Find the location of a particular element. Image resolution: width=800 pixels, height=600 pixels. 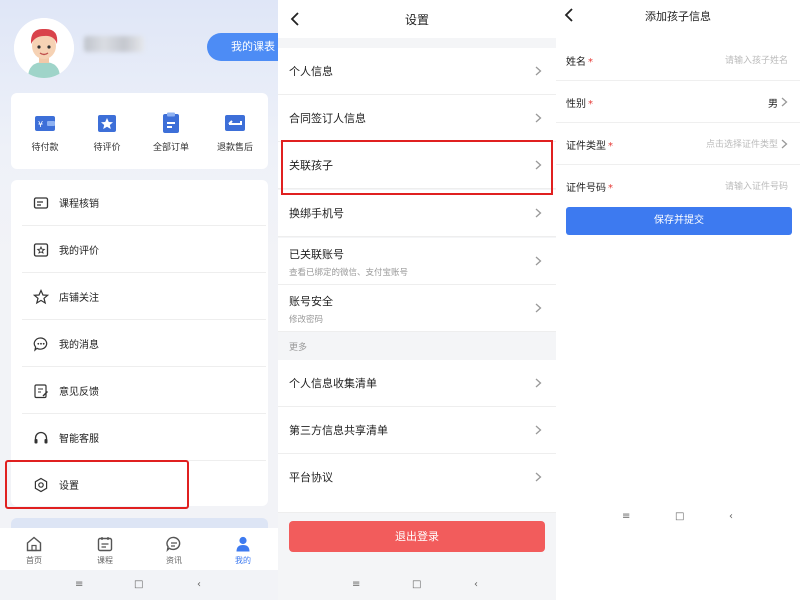

menu-label: 课程核销 is located at coordinates (79, 204).